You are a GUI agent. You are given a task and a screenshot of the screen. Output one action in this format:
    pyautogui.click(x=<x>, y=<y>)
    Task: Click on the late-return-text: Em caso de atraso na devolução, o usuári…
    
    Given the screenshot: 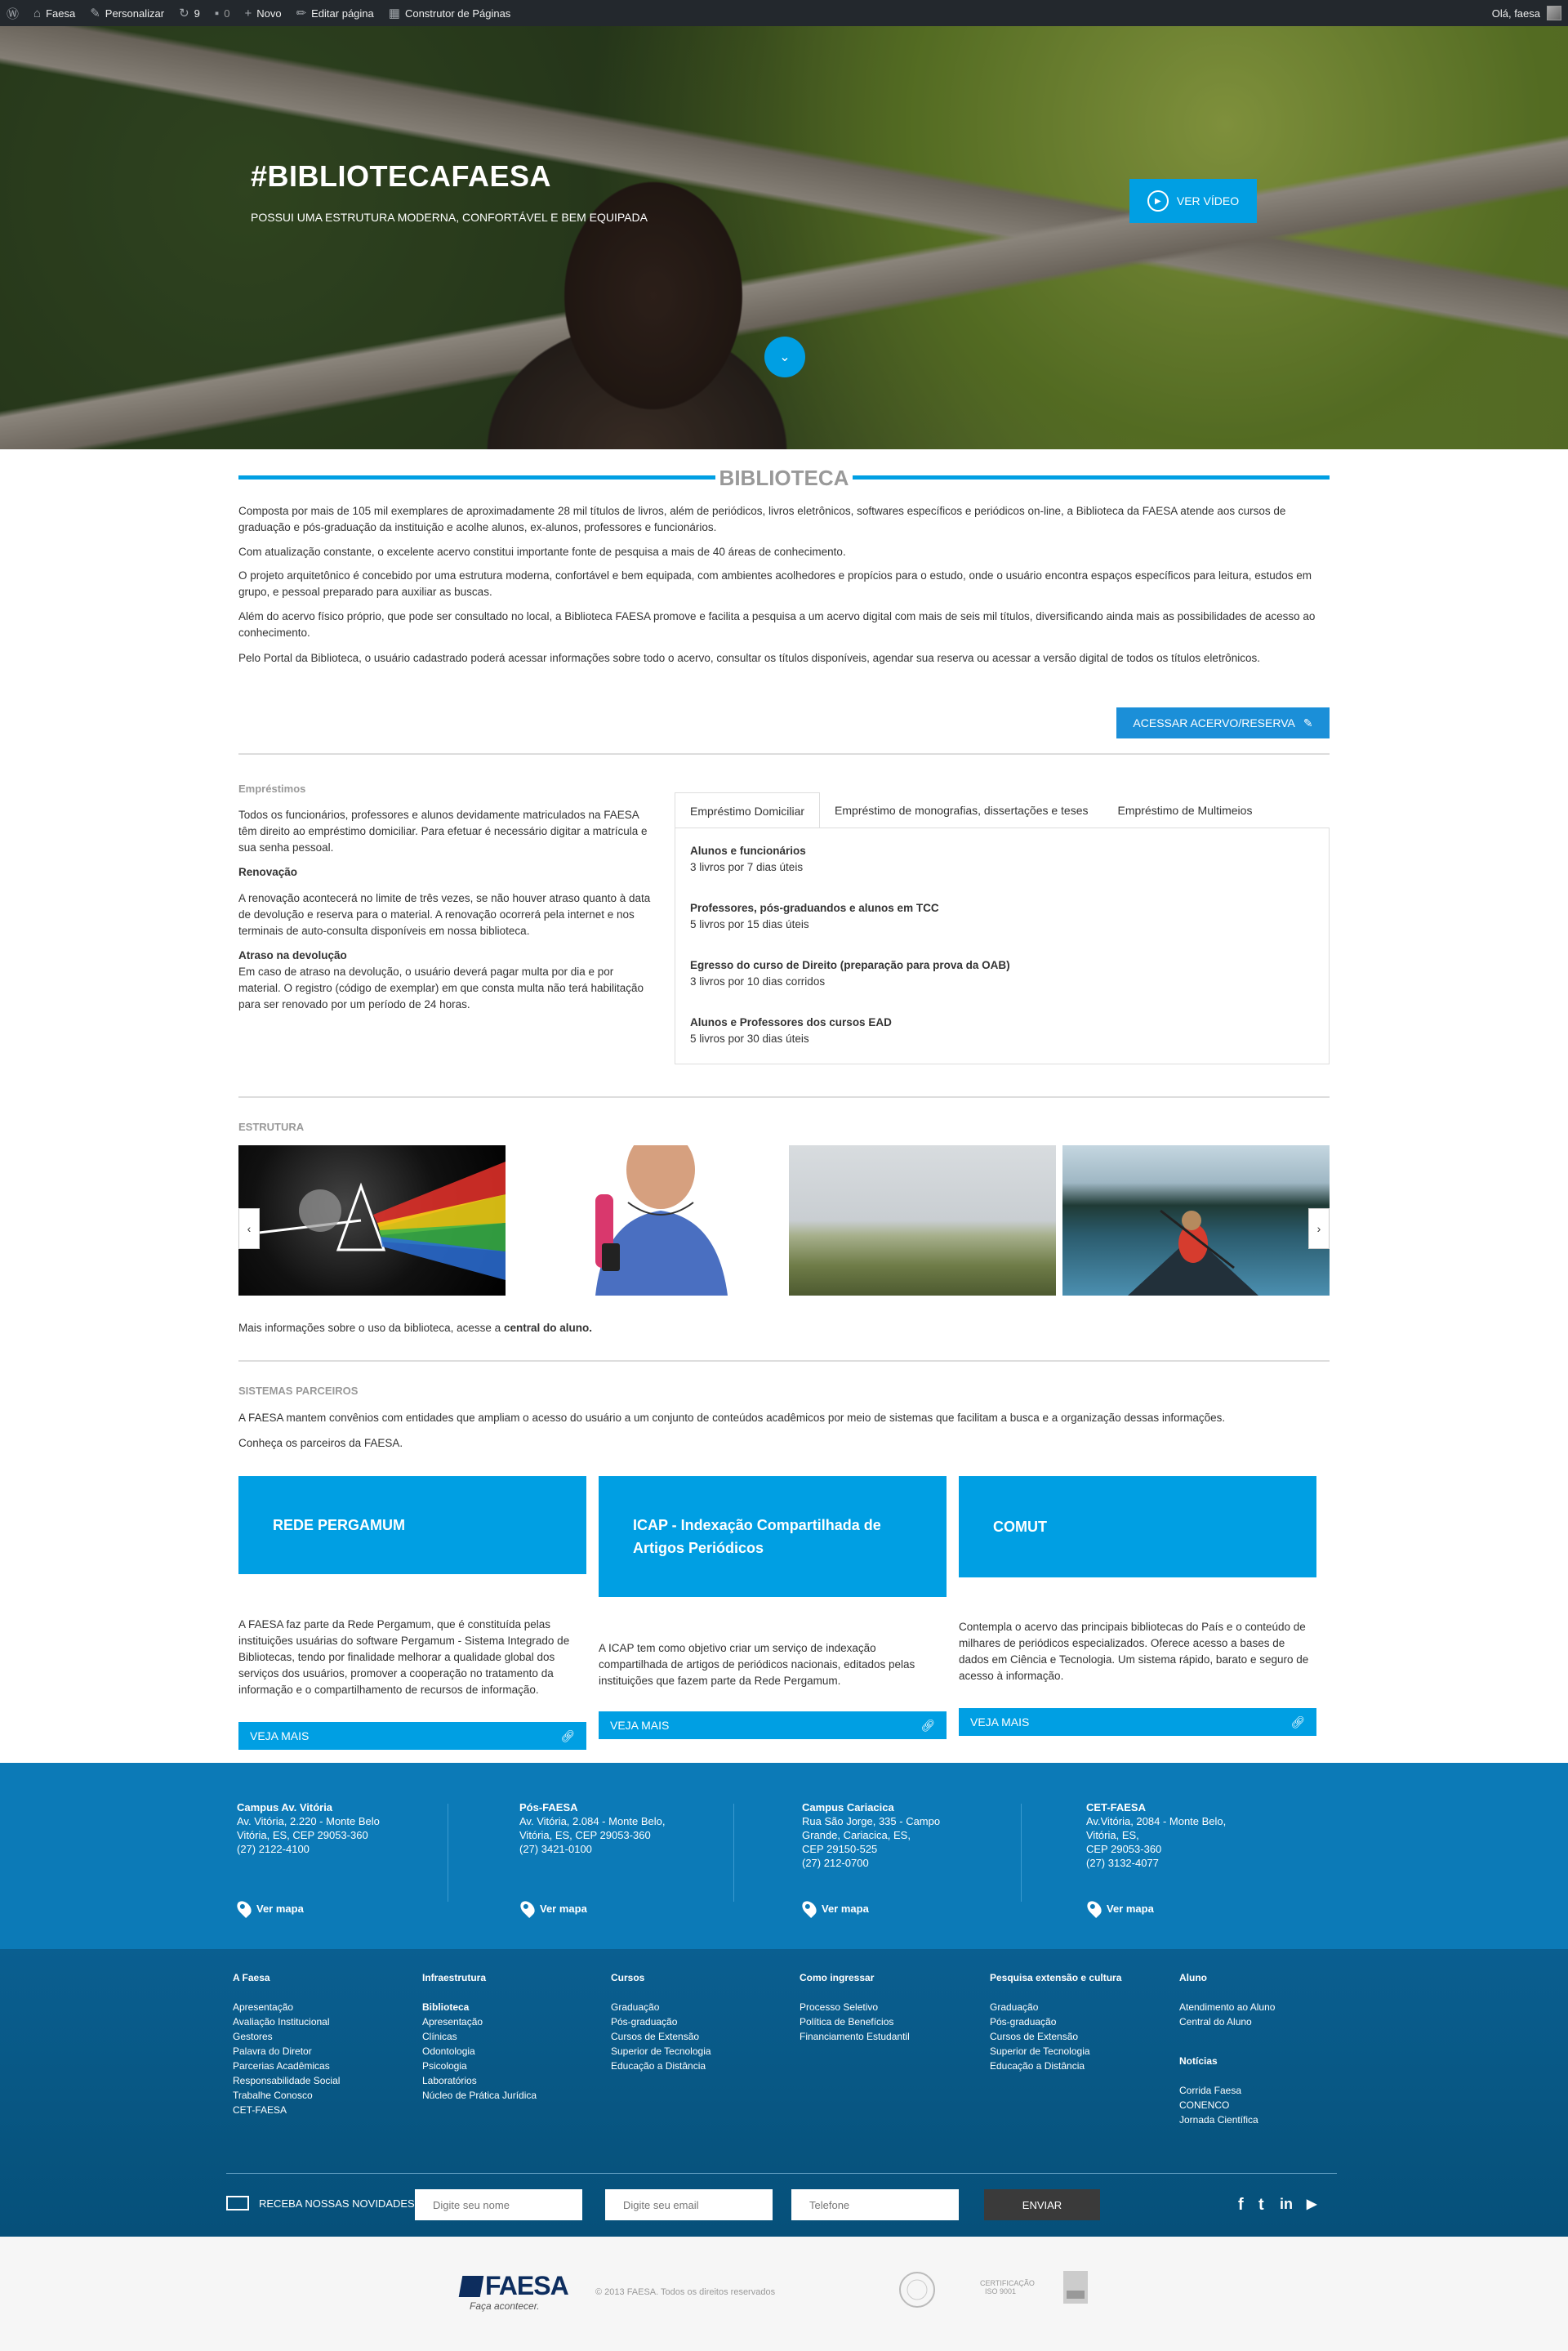 What is the action you would take?
    pyautogui.click(x=441, y=988)
    